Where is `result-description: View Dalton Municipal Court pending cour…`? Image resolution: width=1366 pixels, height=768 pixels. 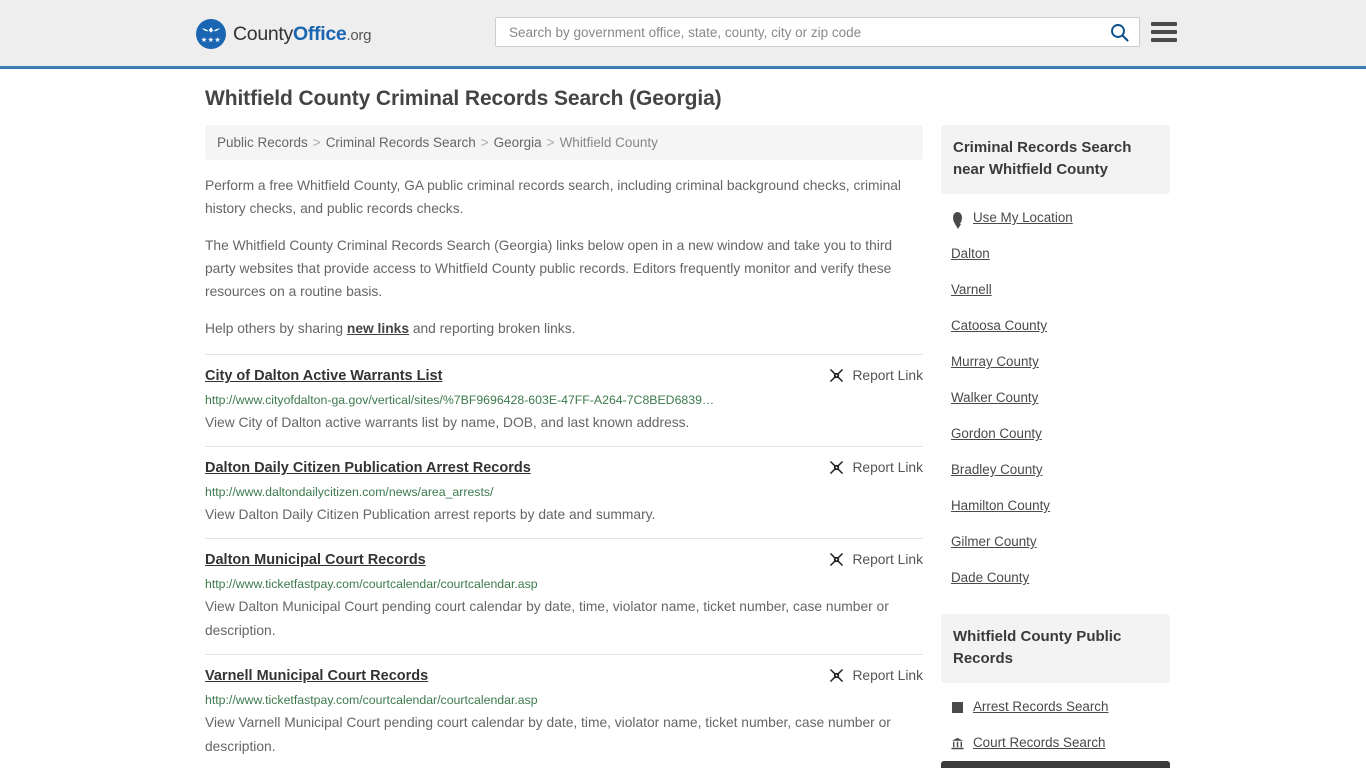
result-description: View Dalton Municipal Court pending cour… is located at coordinates (547, 618).